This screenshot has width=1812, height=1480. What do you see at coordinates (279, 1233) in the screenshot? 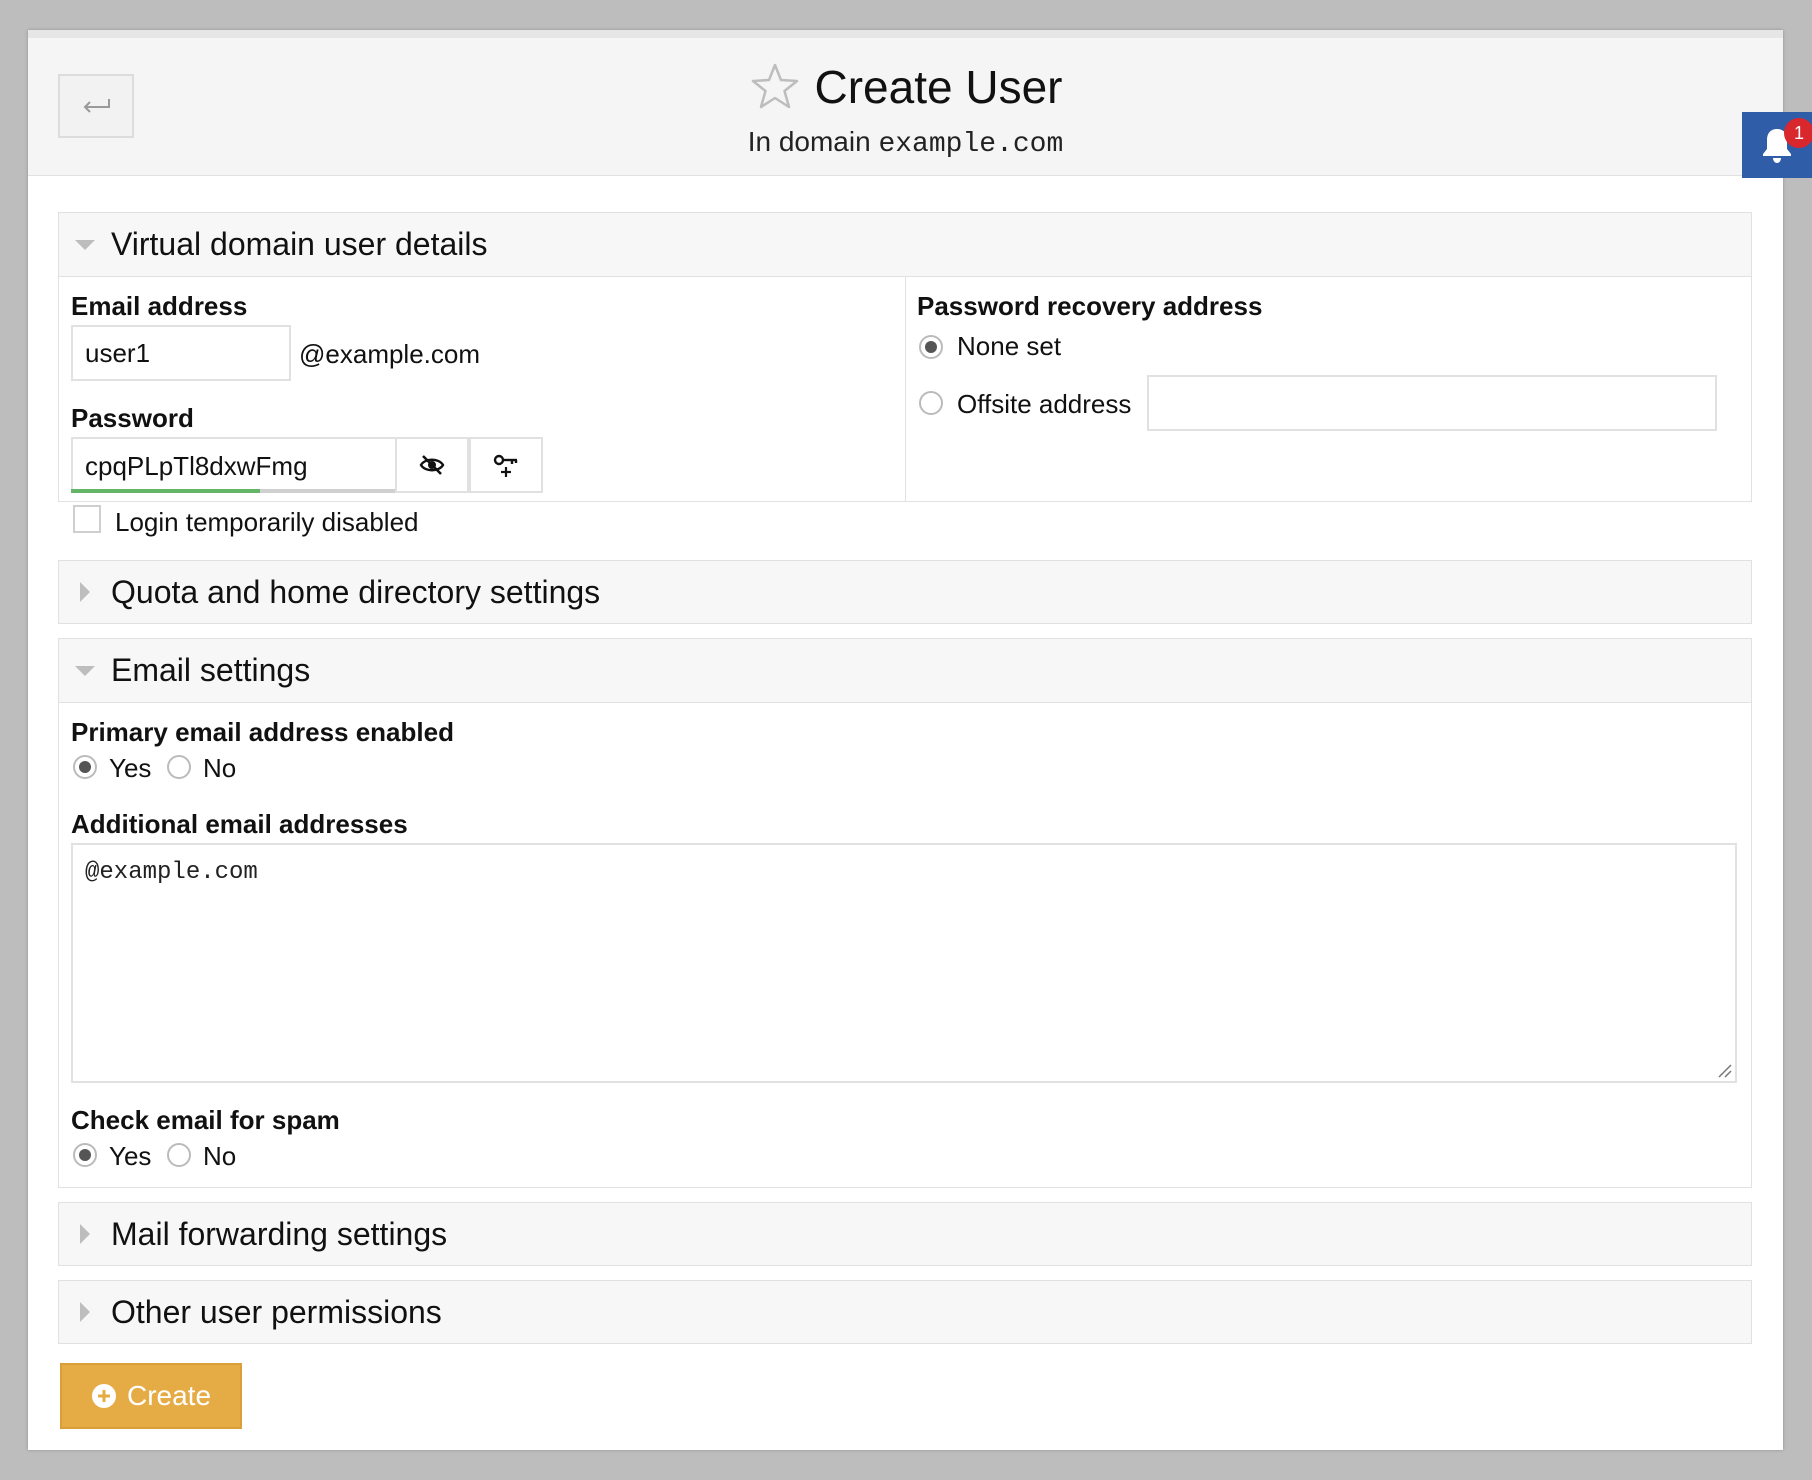
I see `section-title: Mail forwarding settings` at bounding box center [279, 1233].